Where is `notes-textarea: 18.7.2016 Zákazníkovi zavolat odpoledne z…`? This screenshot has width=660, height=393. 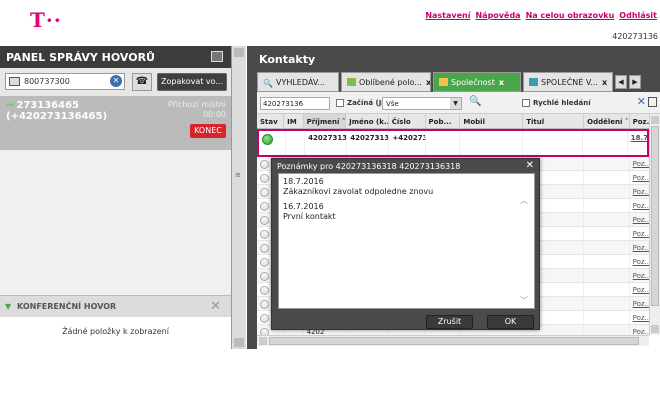
notes-textarea: 18.7.2016 Zákazníkovi zavolat odpoledne z… is located at coordinates (406, 241).